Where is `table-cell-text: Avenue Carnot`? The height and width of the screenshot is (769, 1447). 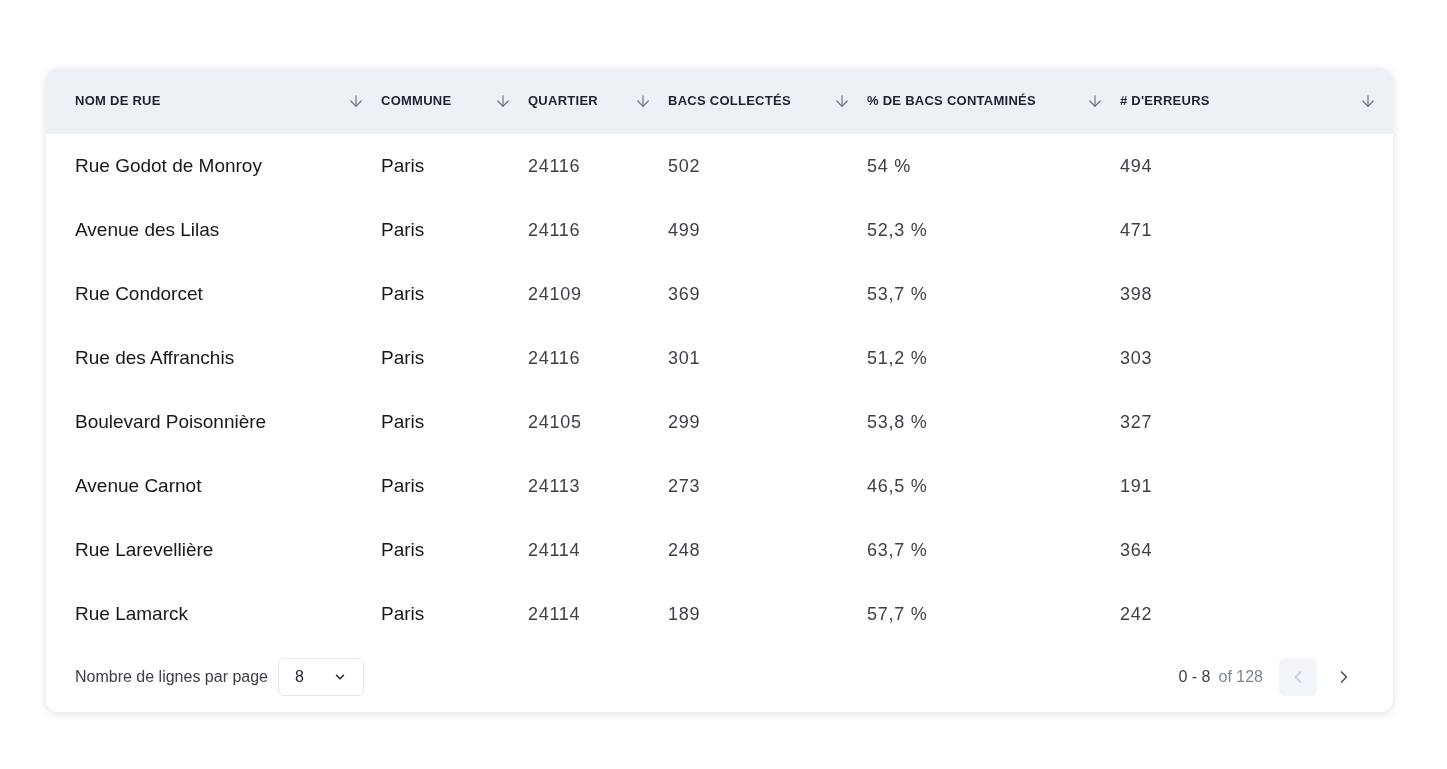 table-cell-text: Avenue Carnot is located at coordinates (139, 485).